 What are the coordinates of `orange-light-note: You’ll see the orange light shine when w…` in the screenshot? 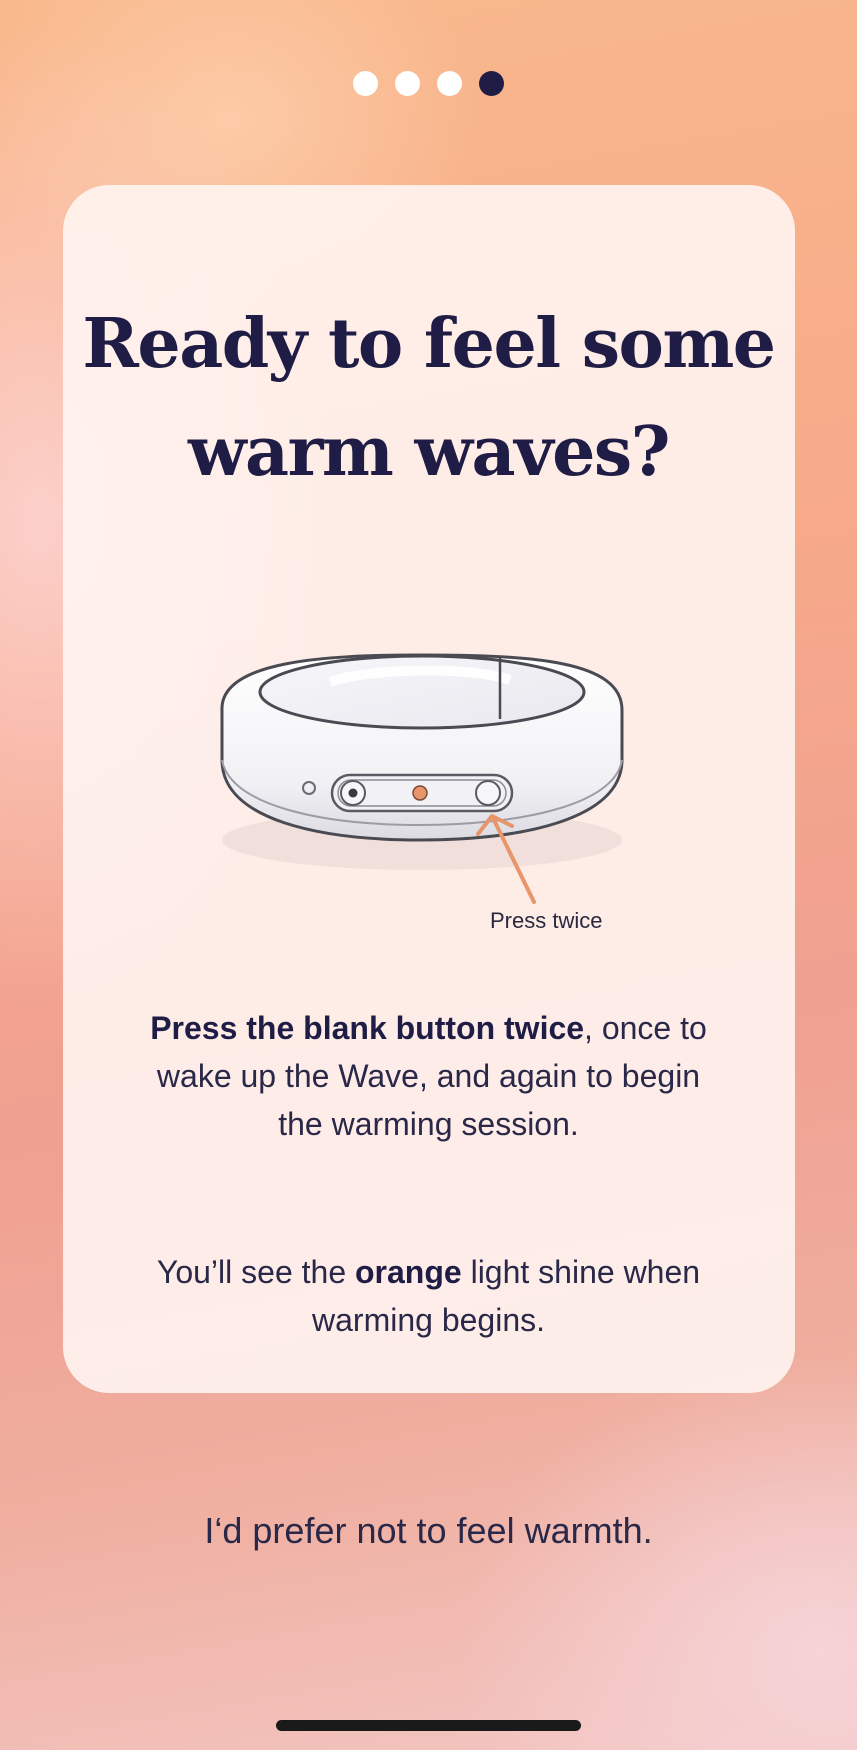 It's located at (428, 1296).